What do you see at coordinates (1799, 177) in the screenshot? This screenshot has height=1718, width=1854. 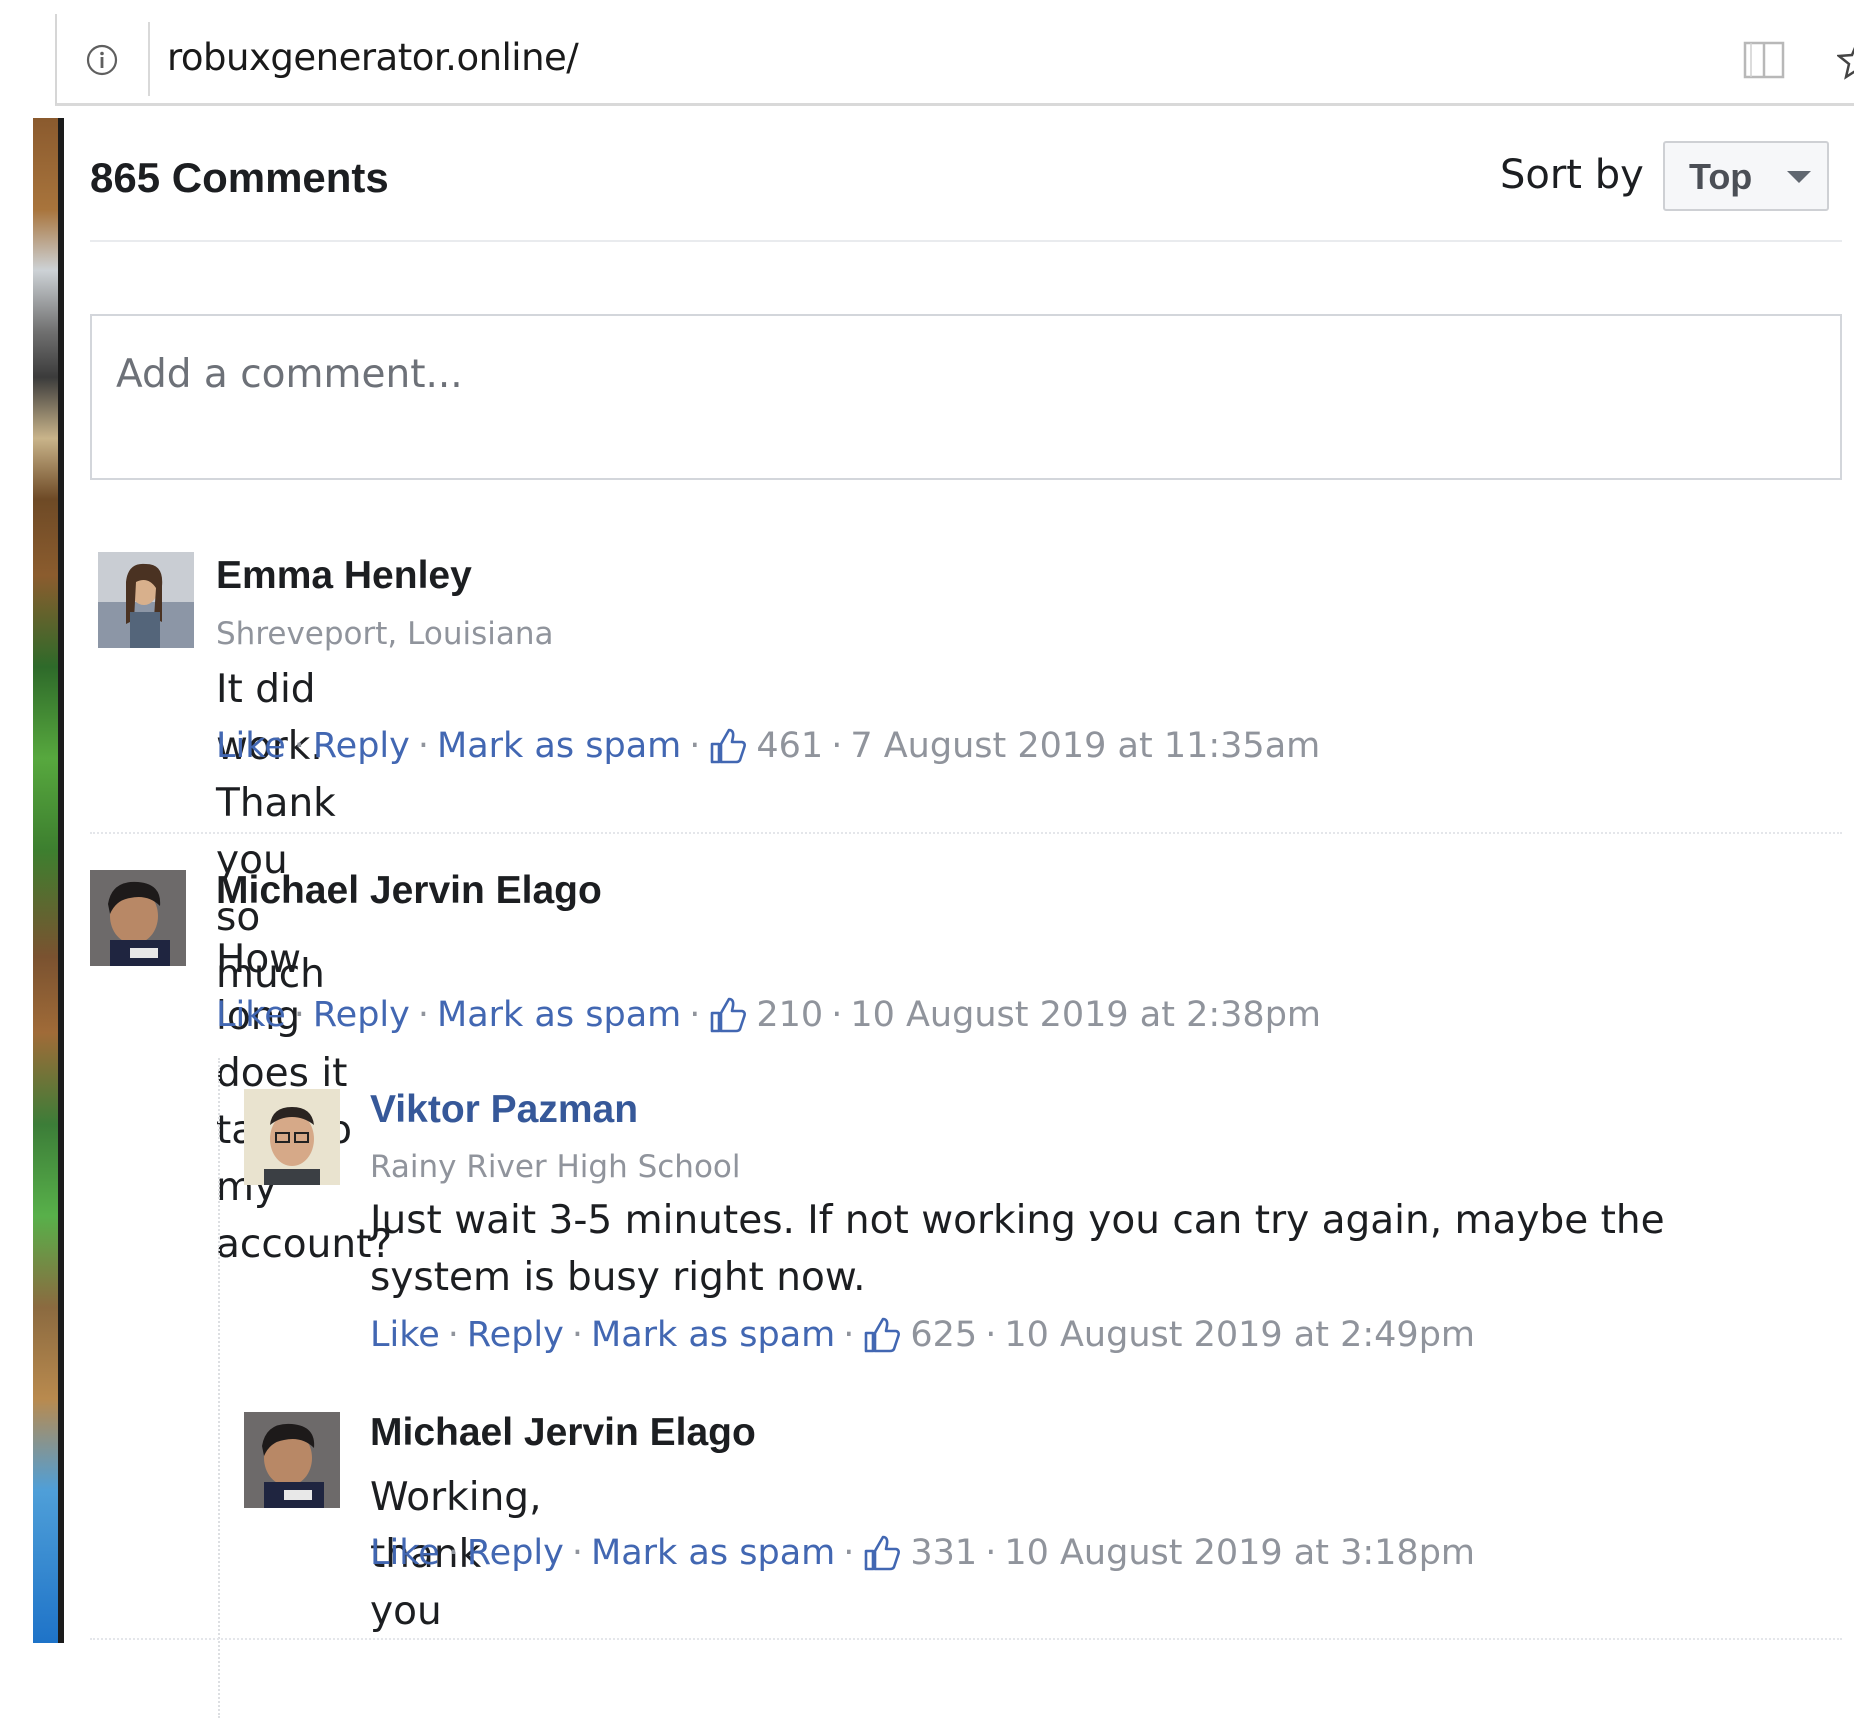 I see `chevron-down-icon` at bounding box center [1799, 177].